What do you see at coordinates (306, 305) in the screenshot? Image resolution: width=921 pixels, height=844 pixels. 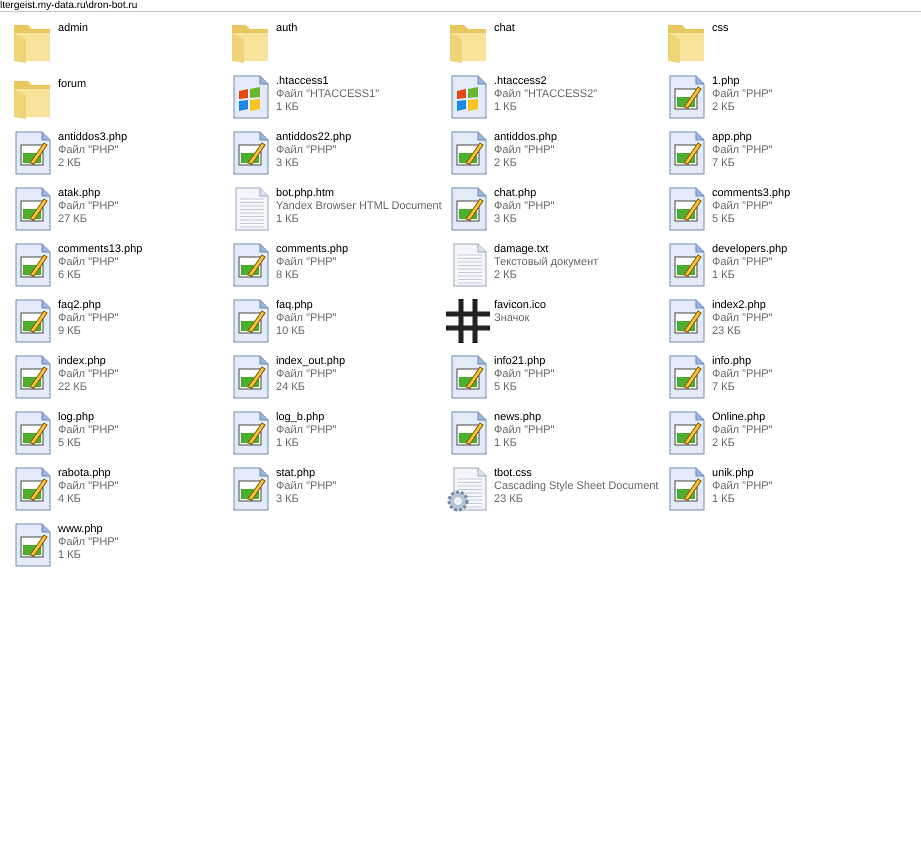 I see `file-name: faq.php` at bounding box center [306, 305].